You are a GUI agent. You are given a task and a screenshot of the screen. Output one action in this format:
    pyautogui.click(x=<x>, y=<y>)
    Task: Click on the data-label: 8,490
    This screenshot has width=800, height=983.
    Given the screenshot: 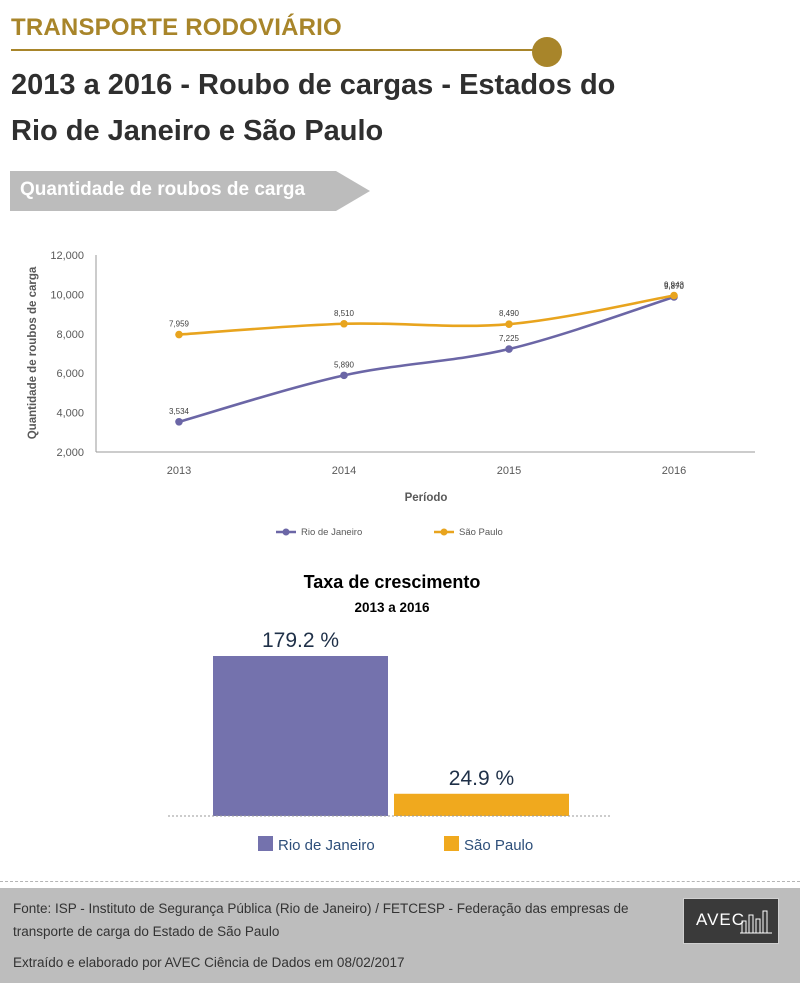 What is the action you would take?
    pyautogui.click(x=509, y=313)
    